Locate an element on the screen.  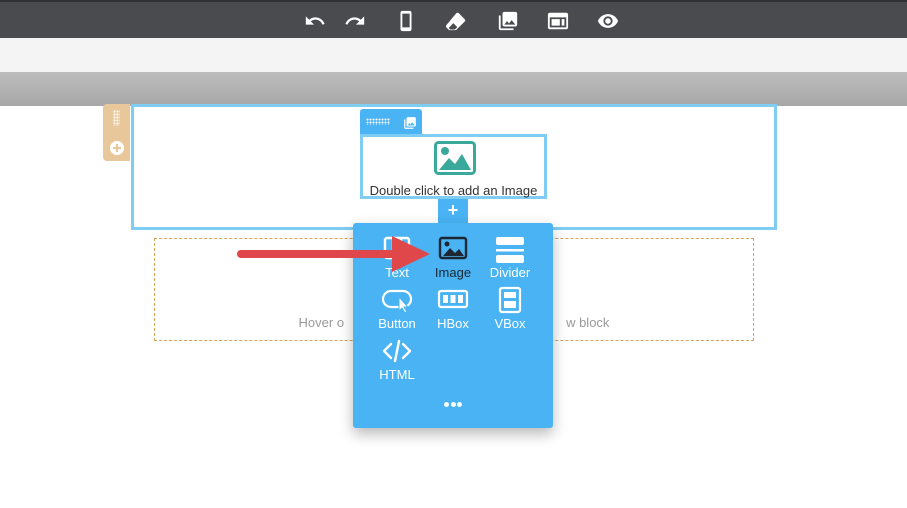
menu-item-button: Button is located at coordinates (397, 311).